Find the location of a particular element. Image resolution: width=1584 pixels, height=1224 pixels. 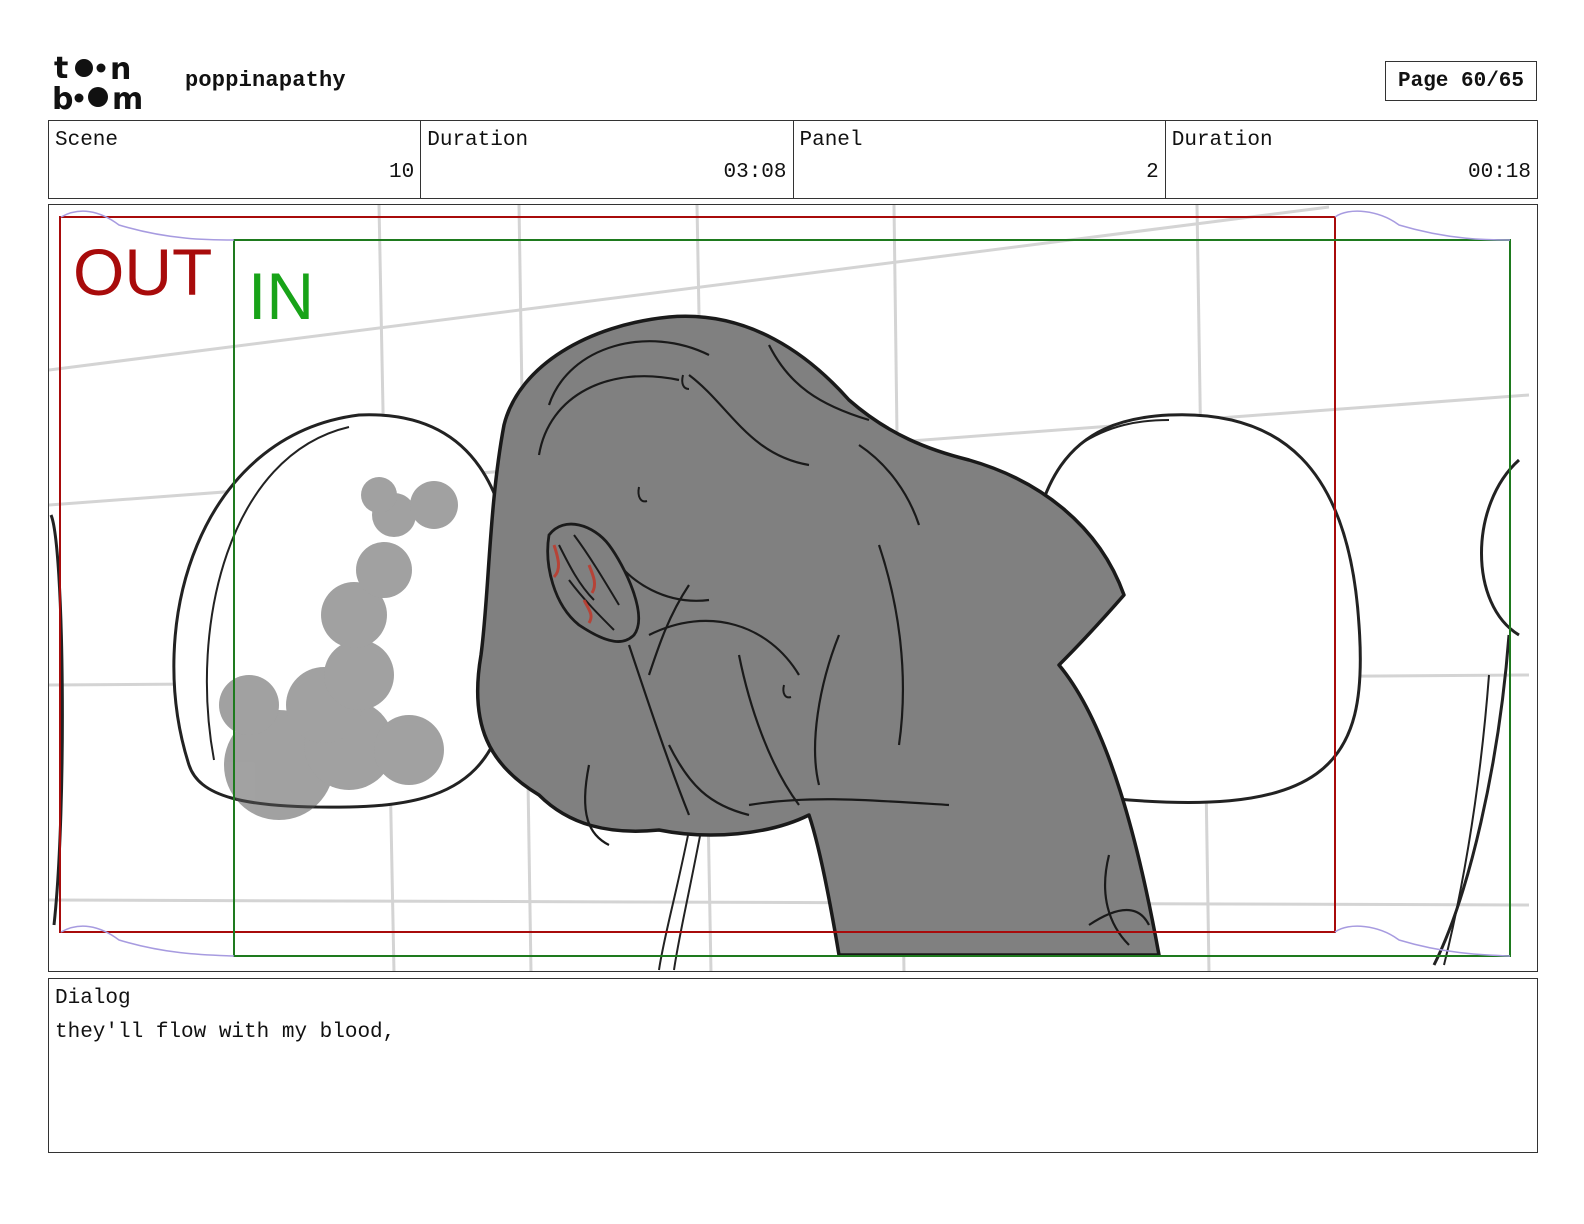

panel-cell: Panel 2 is located at coordinates (980, 159).